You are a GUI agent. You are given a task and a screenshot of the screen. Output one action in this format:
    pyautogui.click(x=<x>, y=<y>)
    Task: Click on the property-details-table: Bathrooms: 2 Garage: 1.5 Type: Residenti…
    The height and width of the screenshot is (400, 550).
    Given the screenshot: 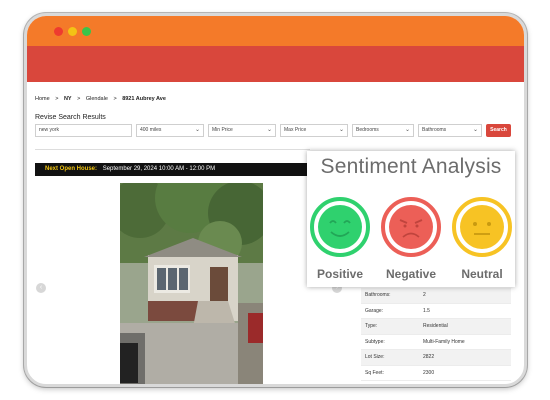 What is the action you would take?
    pyautogui.click(x=436, y=334)
    